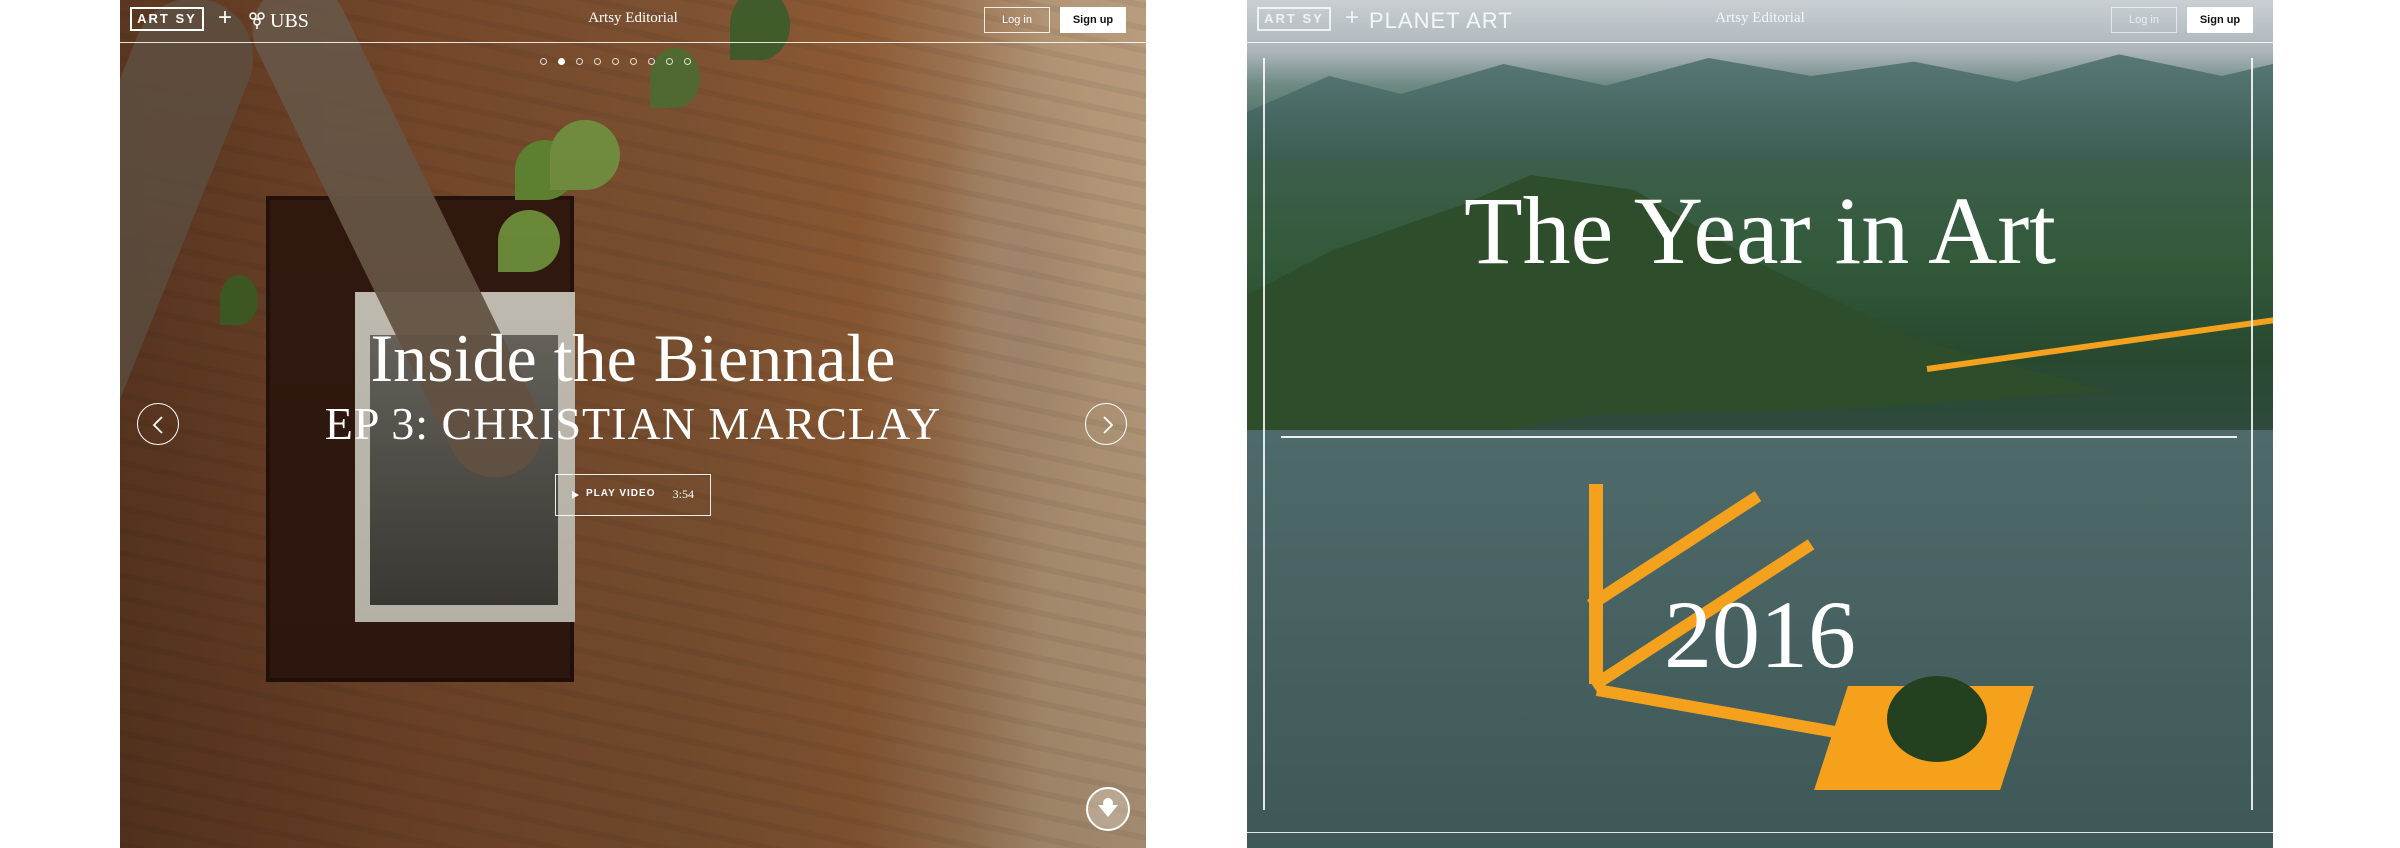 Image resolution: width=2400 pixels, height=848 pixels. Describe the element at coordinates (1760, 230) in the screenshot. I see `hero-title: The Year in Art` at that location.